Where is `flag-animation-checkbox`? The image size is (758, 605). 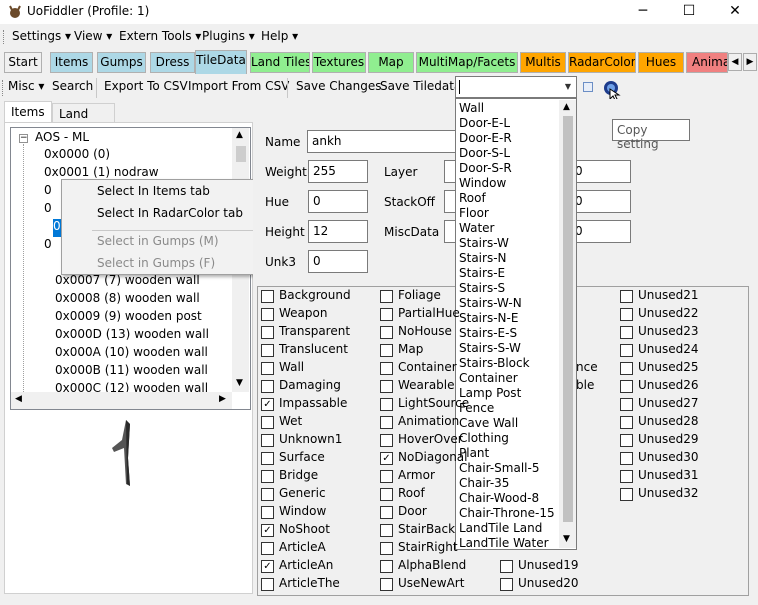 flag-animation-checkbox is located at coordinates (386, 422).